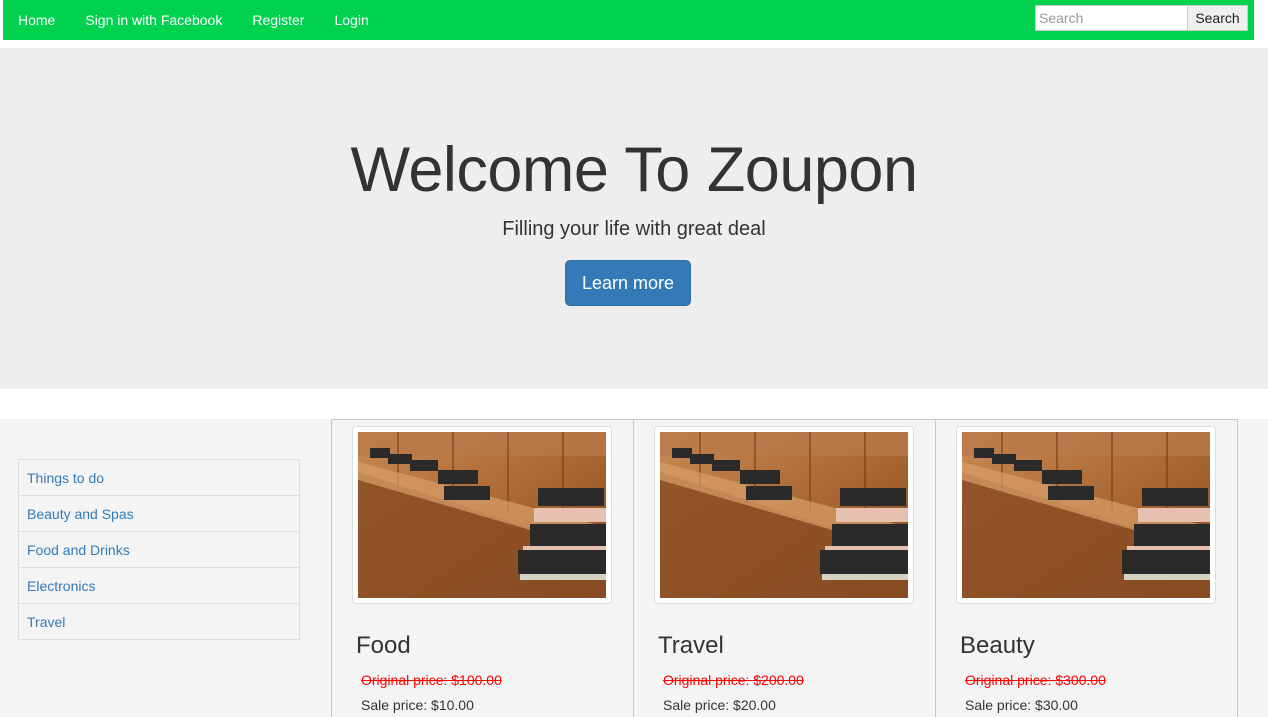 Image resolution: width=1268 pixels, height=717 pixels. Describe the element at coordinates (36, 20) in the screenshot. I see `nav-home-link: Home` at that location.